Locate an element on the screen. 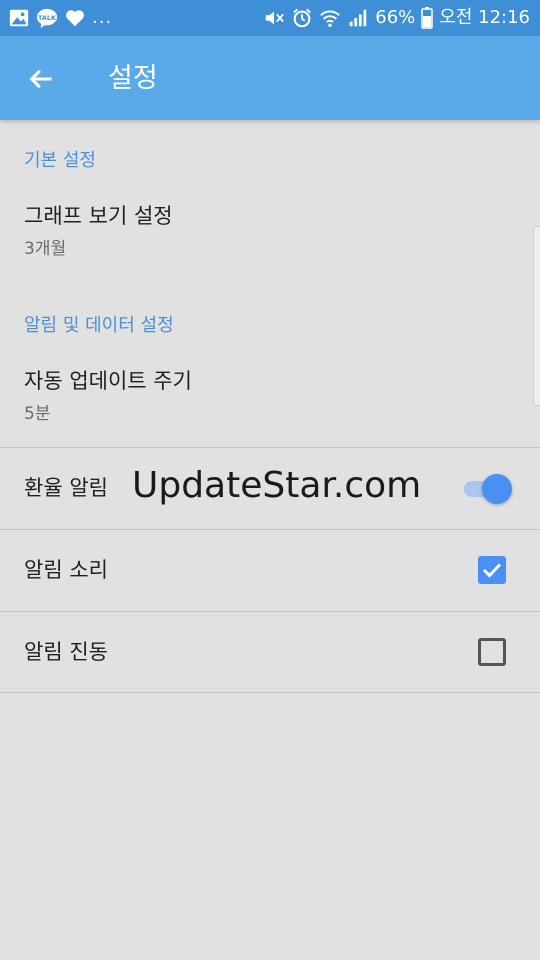  section-header-basic: 기본 설정 is located at coordinates (60, 160).